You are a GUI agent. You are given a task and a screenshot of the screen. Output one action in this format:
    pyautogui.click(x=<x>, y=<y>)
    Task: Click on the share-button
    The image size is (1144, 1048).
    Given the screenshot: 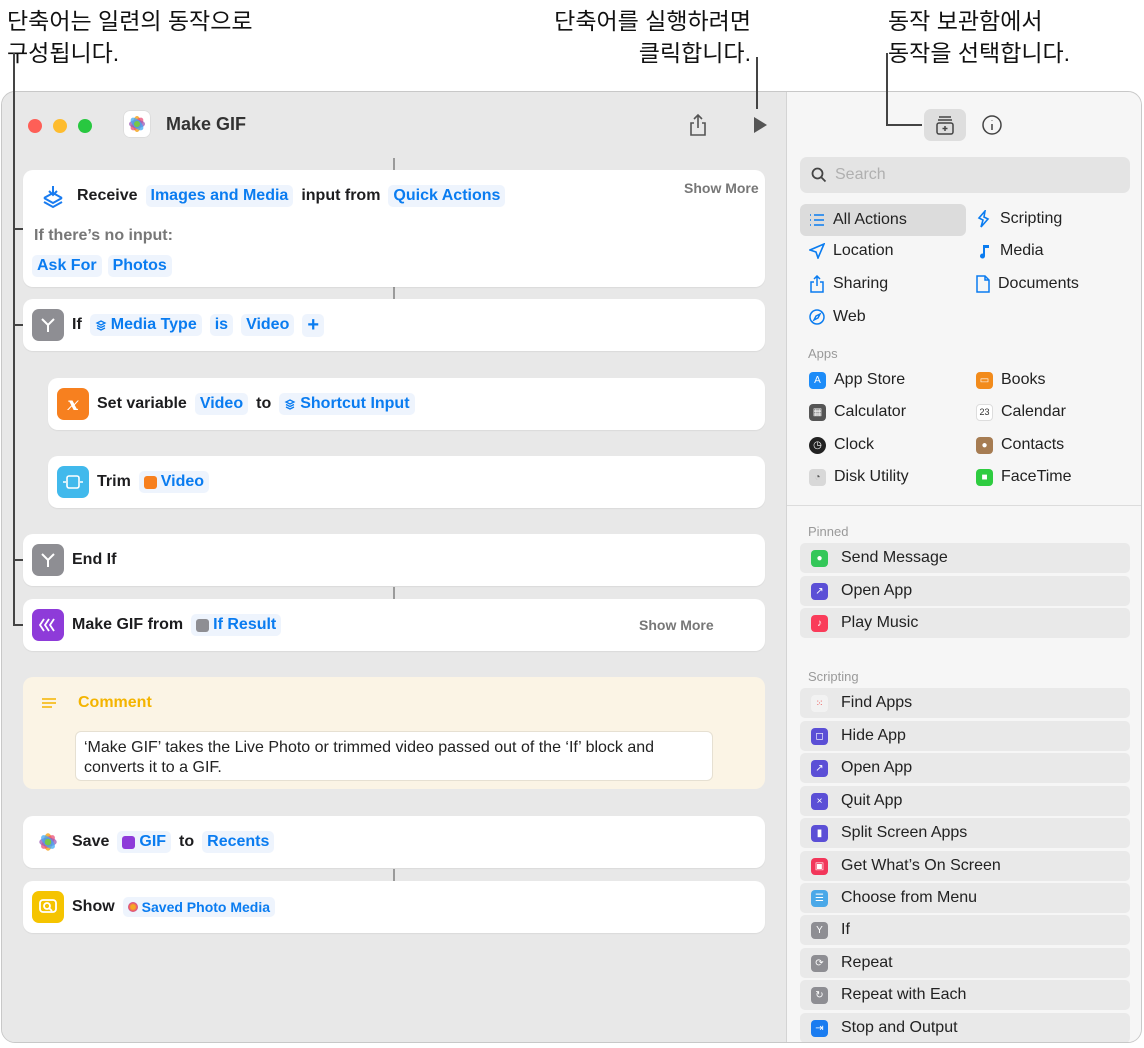 What is the action you would take?
    pyautogui.click(x=698, y=125)
    